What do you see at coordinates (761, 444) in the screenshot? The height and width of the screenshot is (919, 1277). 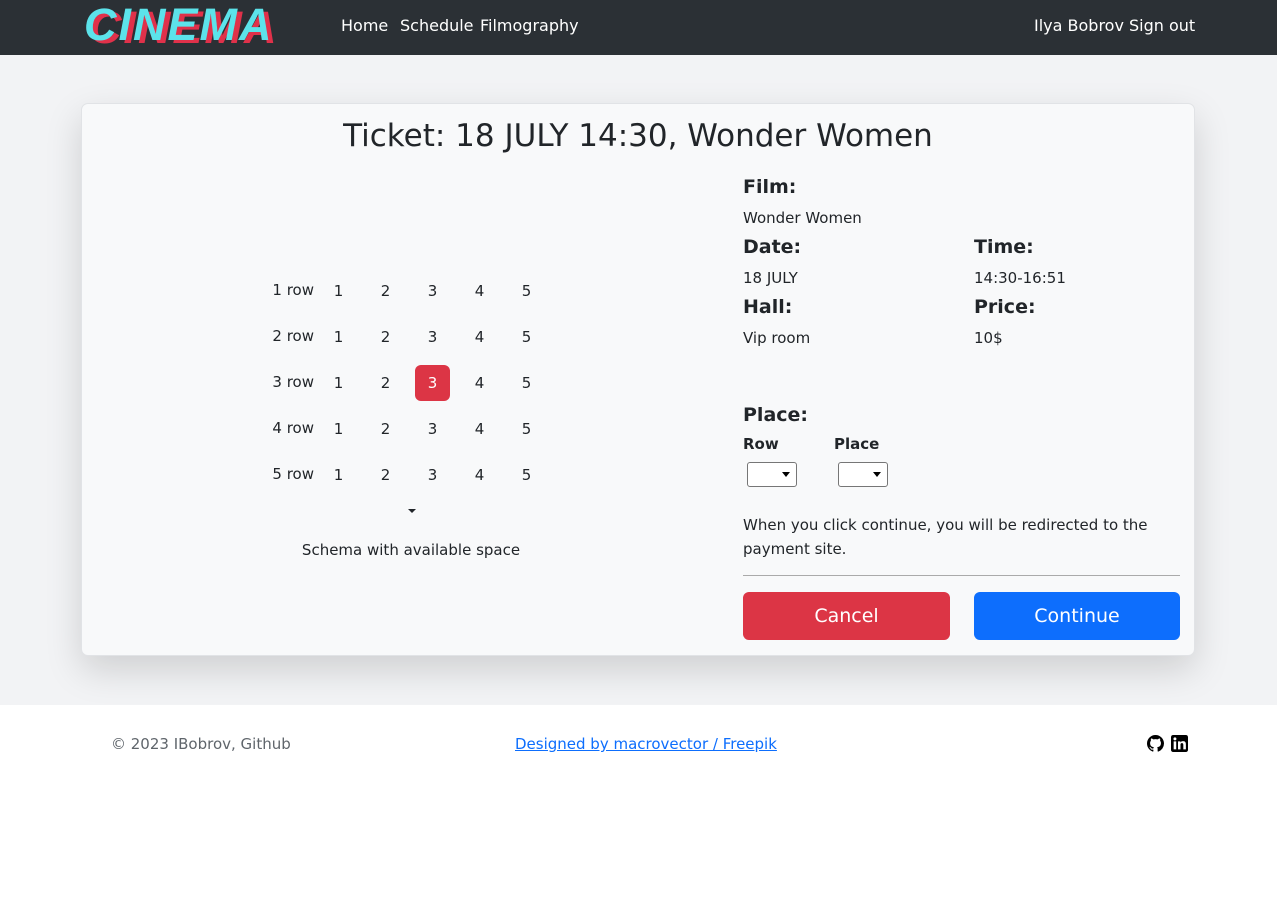 I see `row-select-label: Row` at bounding box center [761, 444].